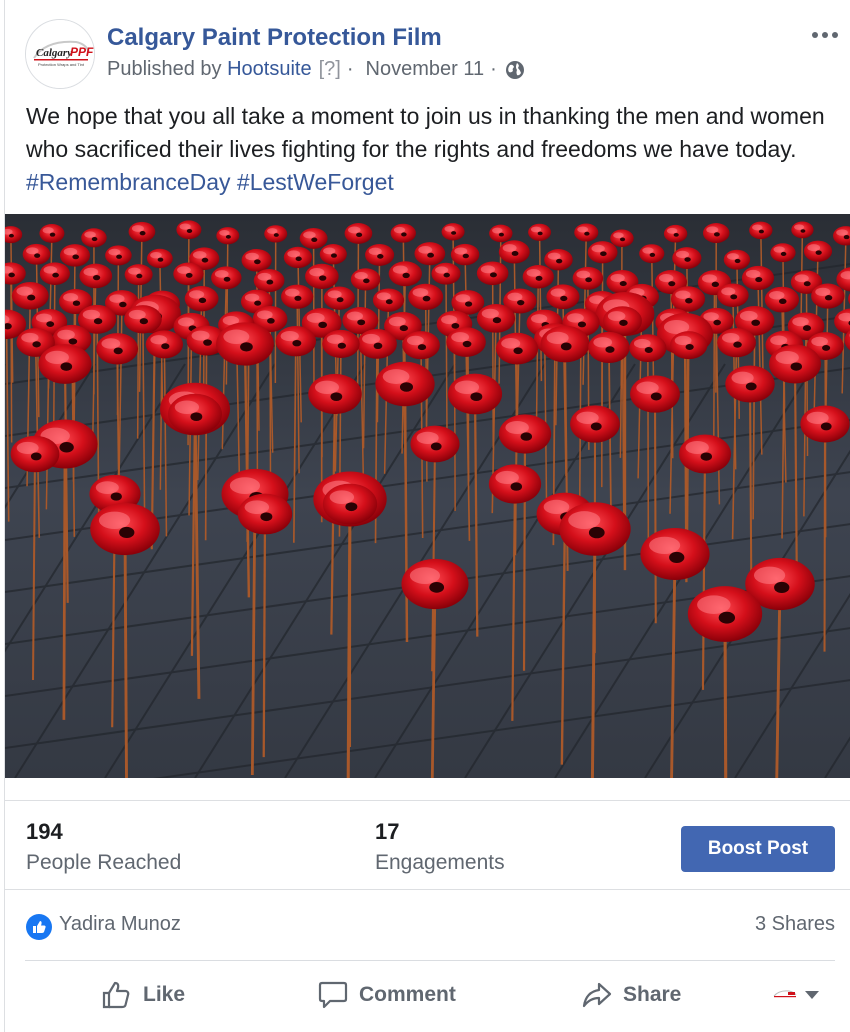  I want to click on people-reached-label: People Reached, so click(104, 862).